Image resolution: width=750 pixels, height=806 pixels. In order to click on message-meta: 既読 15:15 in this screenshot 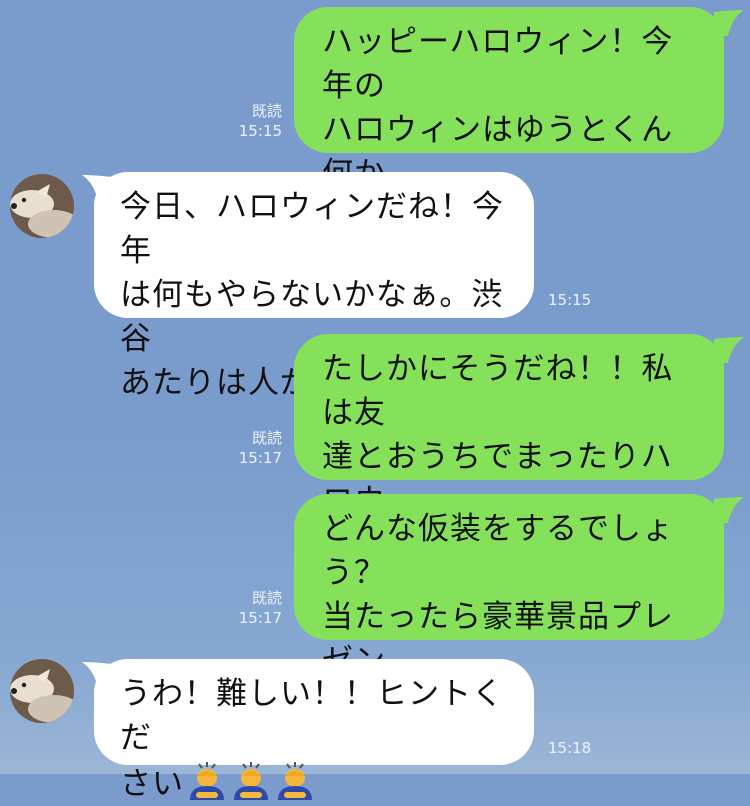, I will do `click(253, 121)`.